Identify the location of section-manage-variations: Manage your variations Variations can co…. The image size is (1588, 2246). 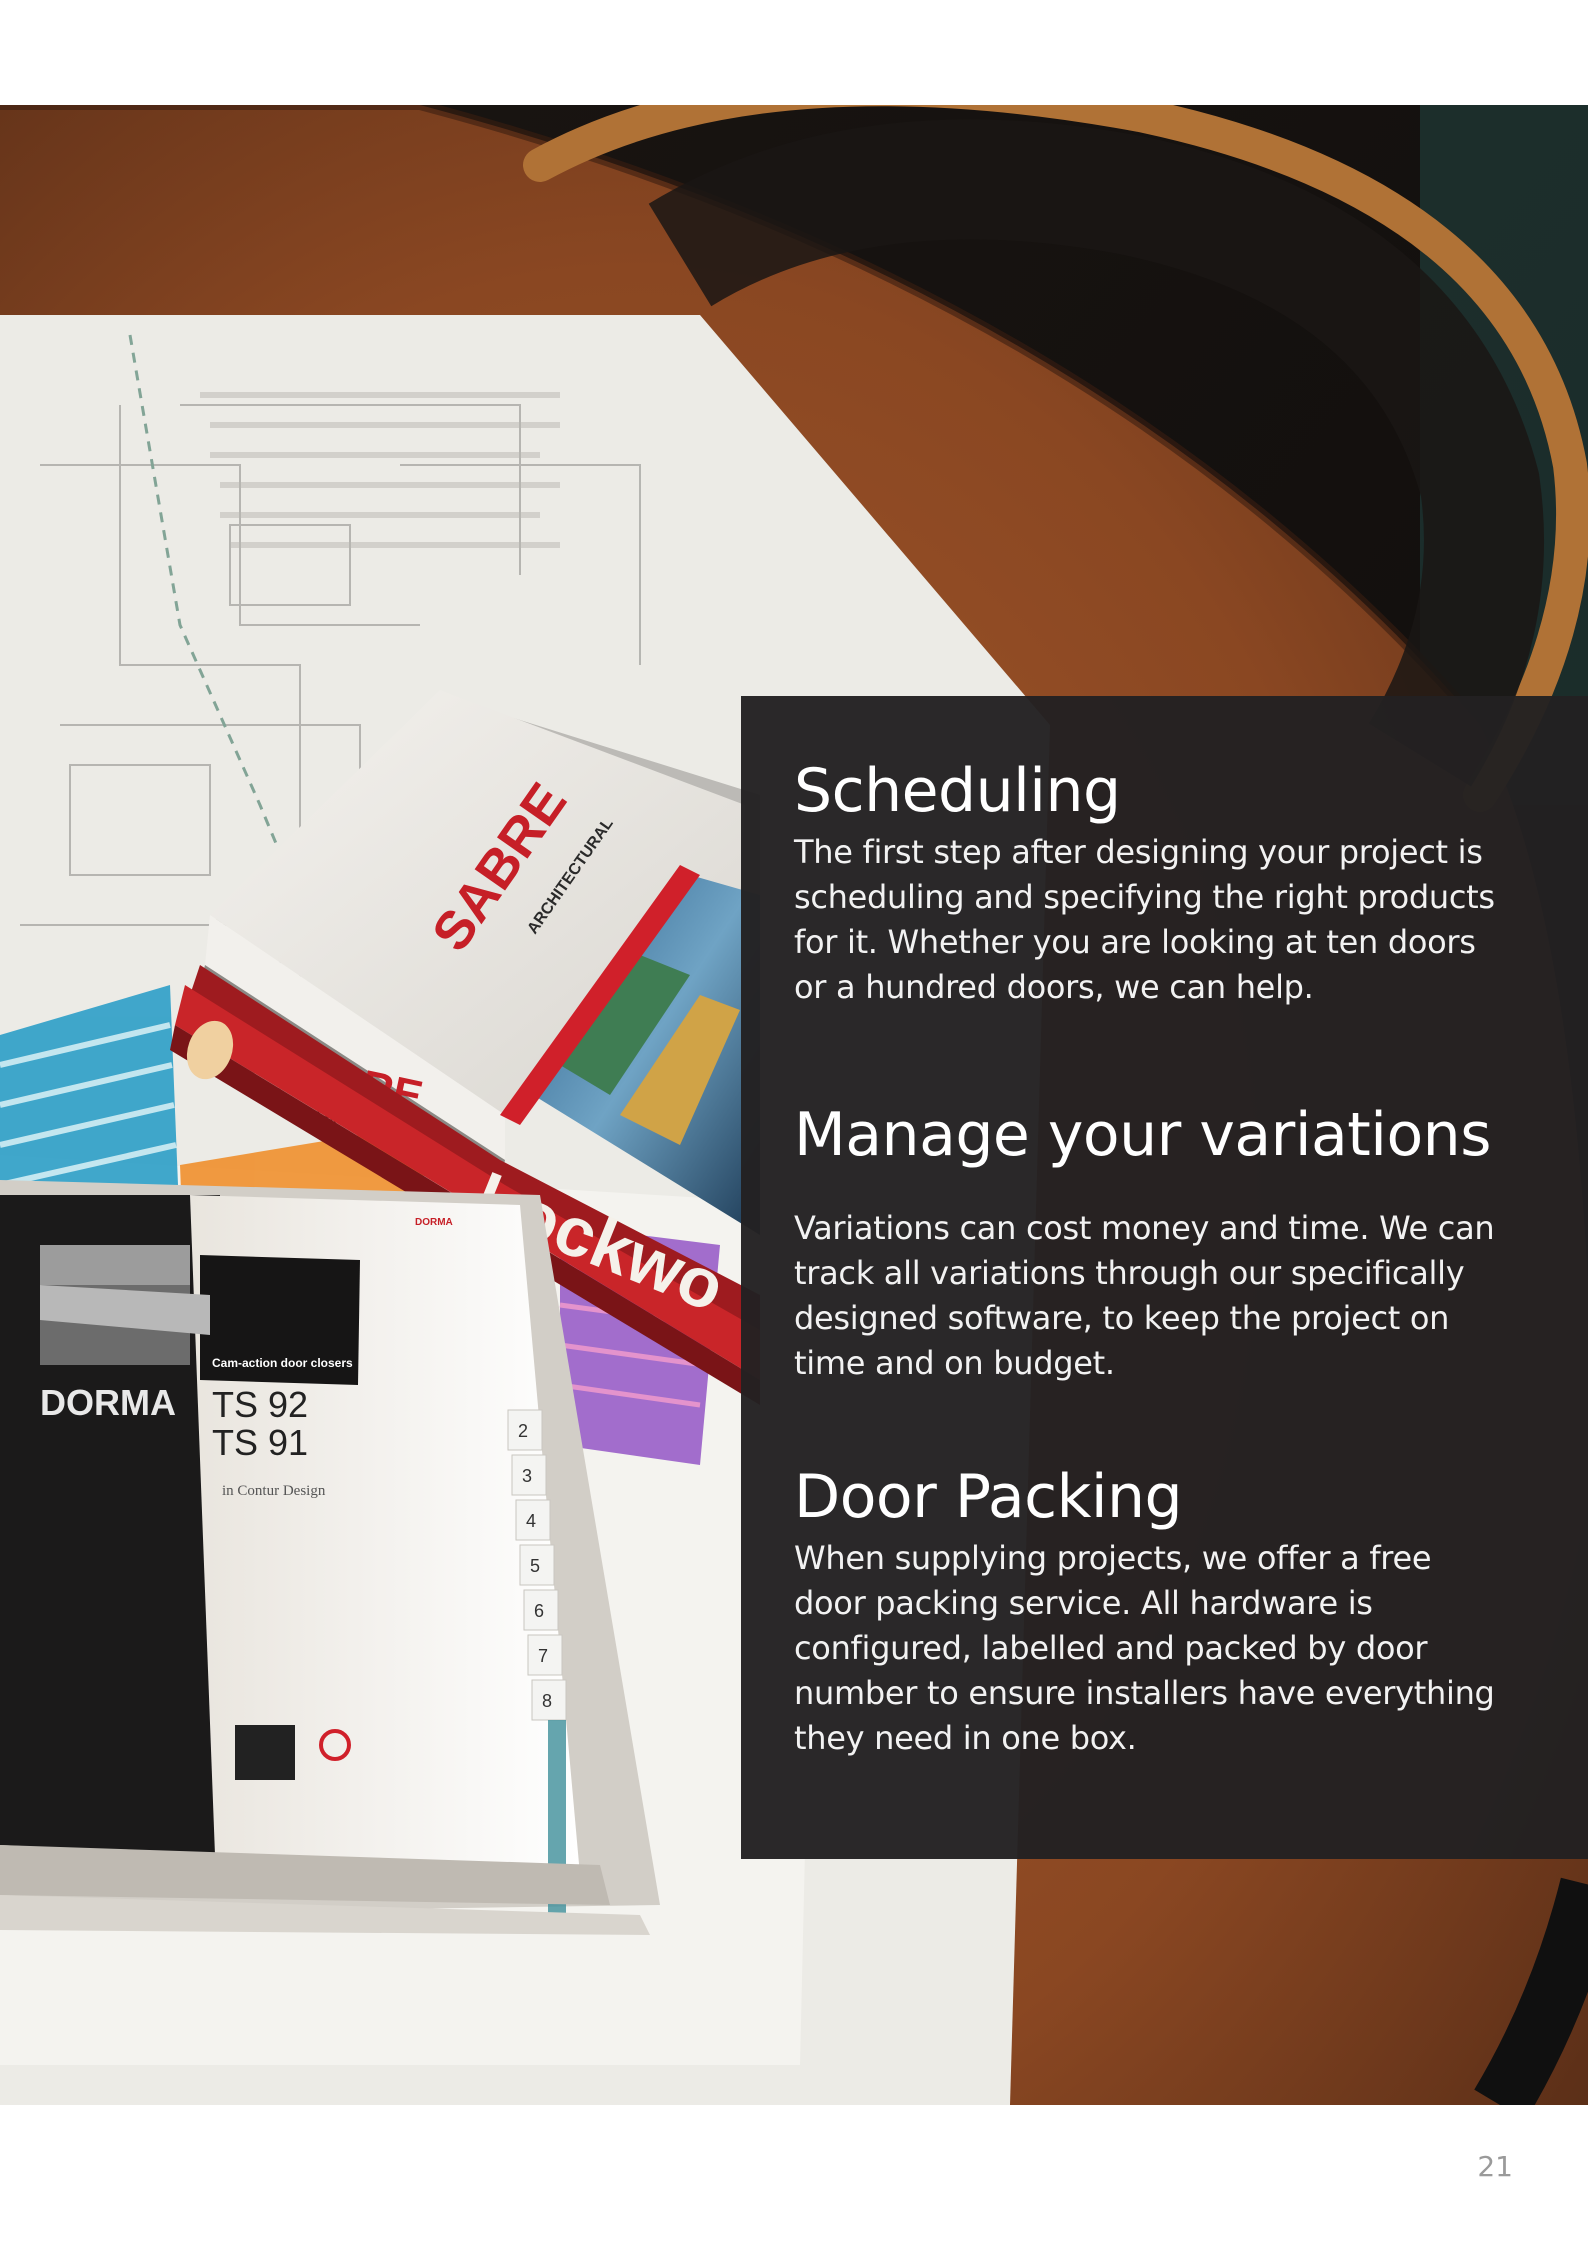
(1151, 1244).